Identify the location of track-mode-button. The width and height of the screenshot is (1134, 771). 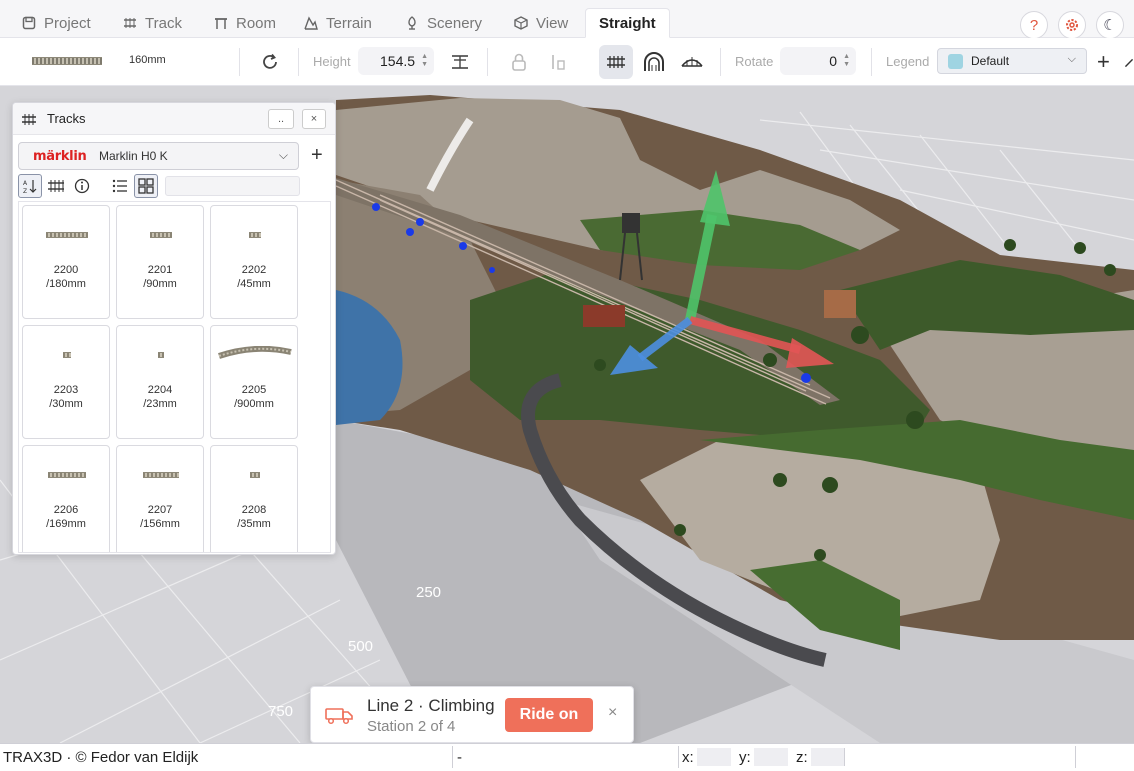
(616, 62).